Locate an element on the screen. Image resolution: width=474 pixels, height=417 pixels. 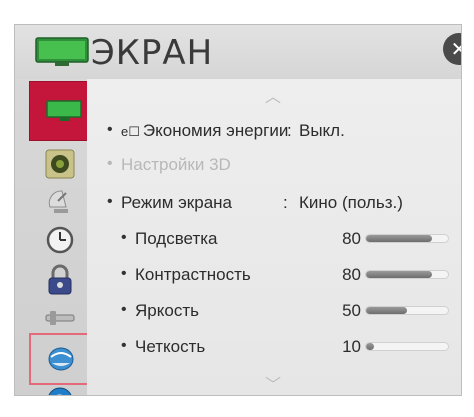
backlight-slider is located at coordinates (407, 238).